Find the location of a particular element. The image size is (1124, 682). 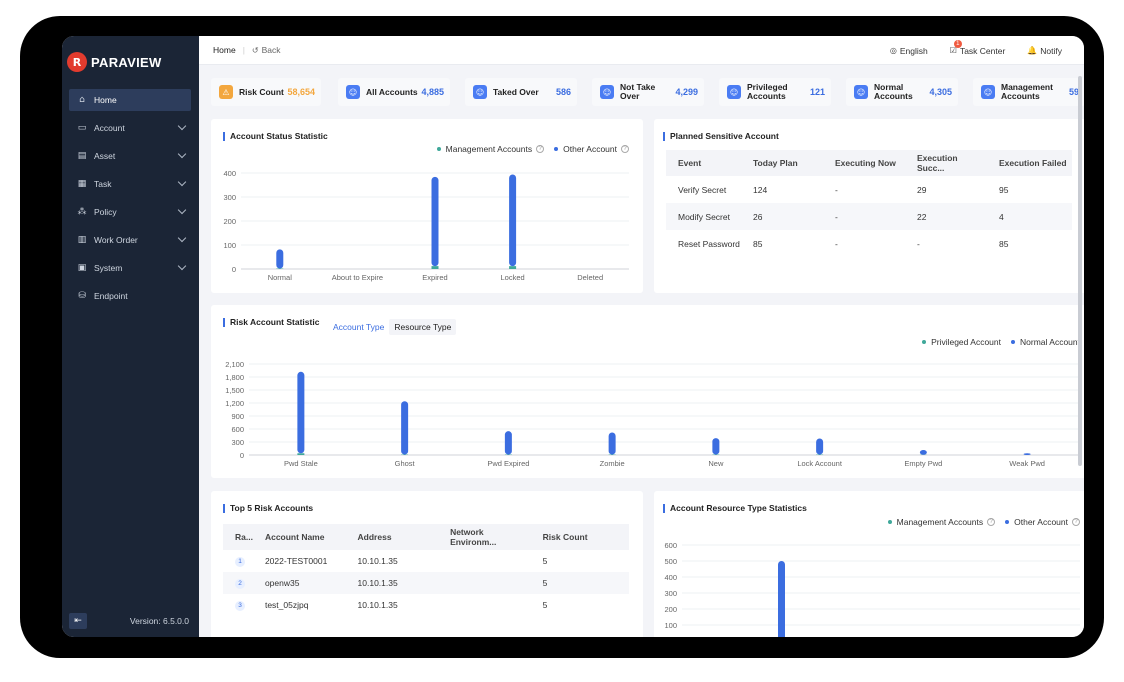

stat-label: Taked Over is located at coordinates (516, 91).